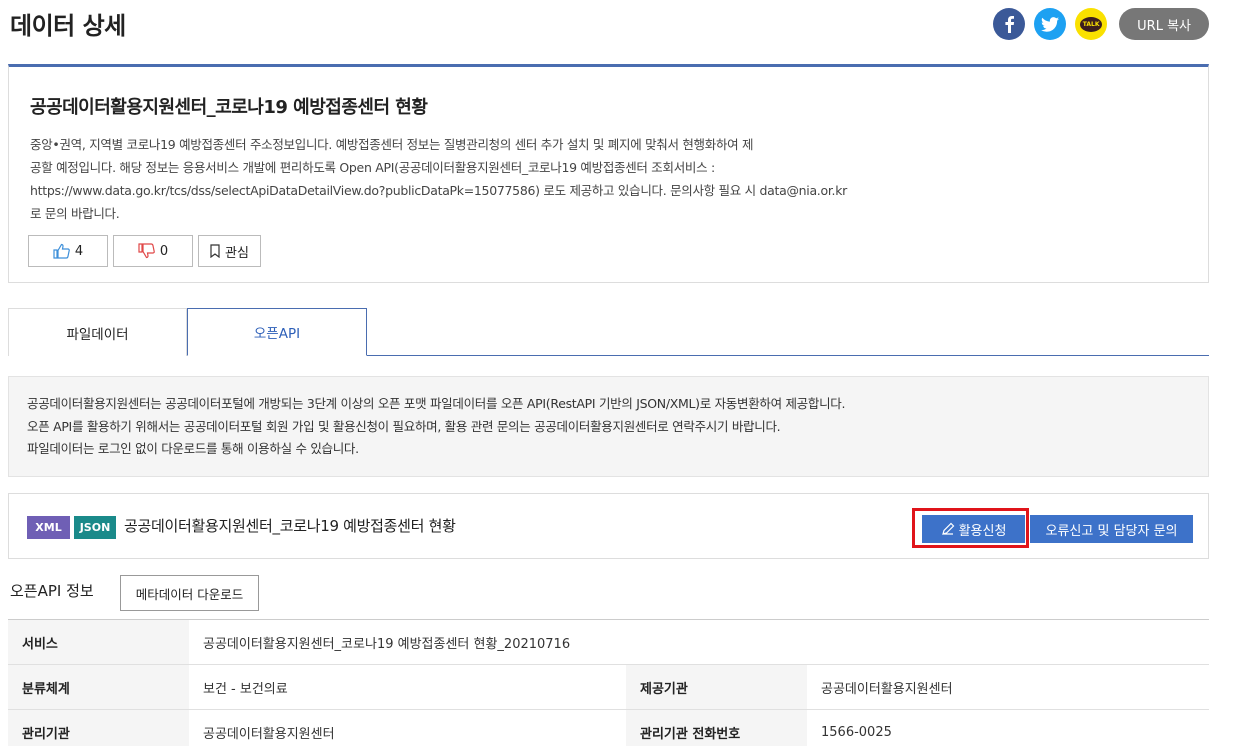 This screenshot has width=1247, height=746. I want to click on share-bar: TALK URL 복사, so click(1101, 24).